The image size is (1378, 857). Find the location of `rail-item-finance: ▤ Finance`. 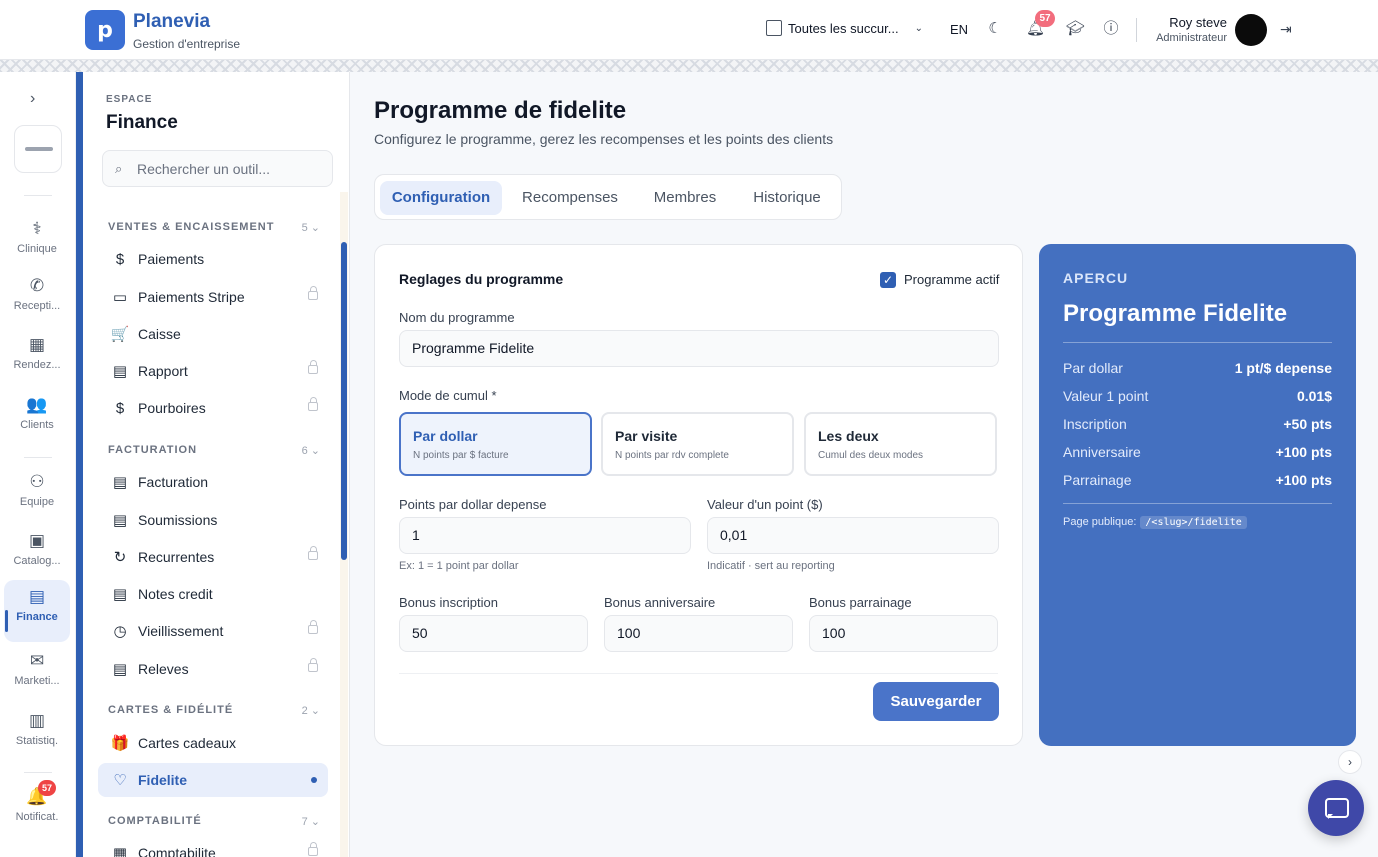

rail-item-finance: ▤ Finance is located at coordinates (37, 611).